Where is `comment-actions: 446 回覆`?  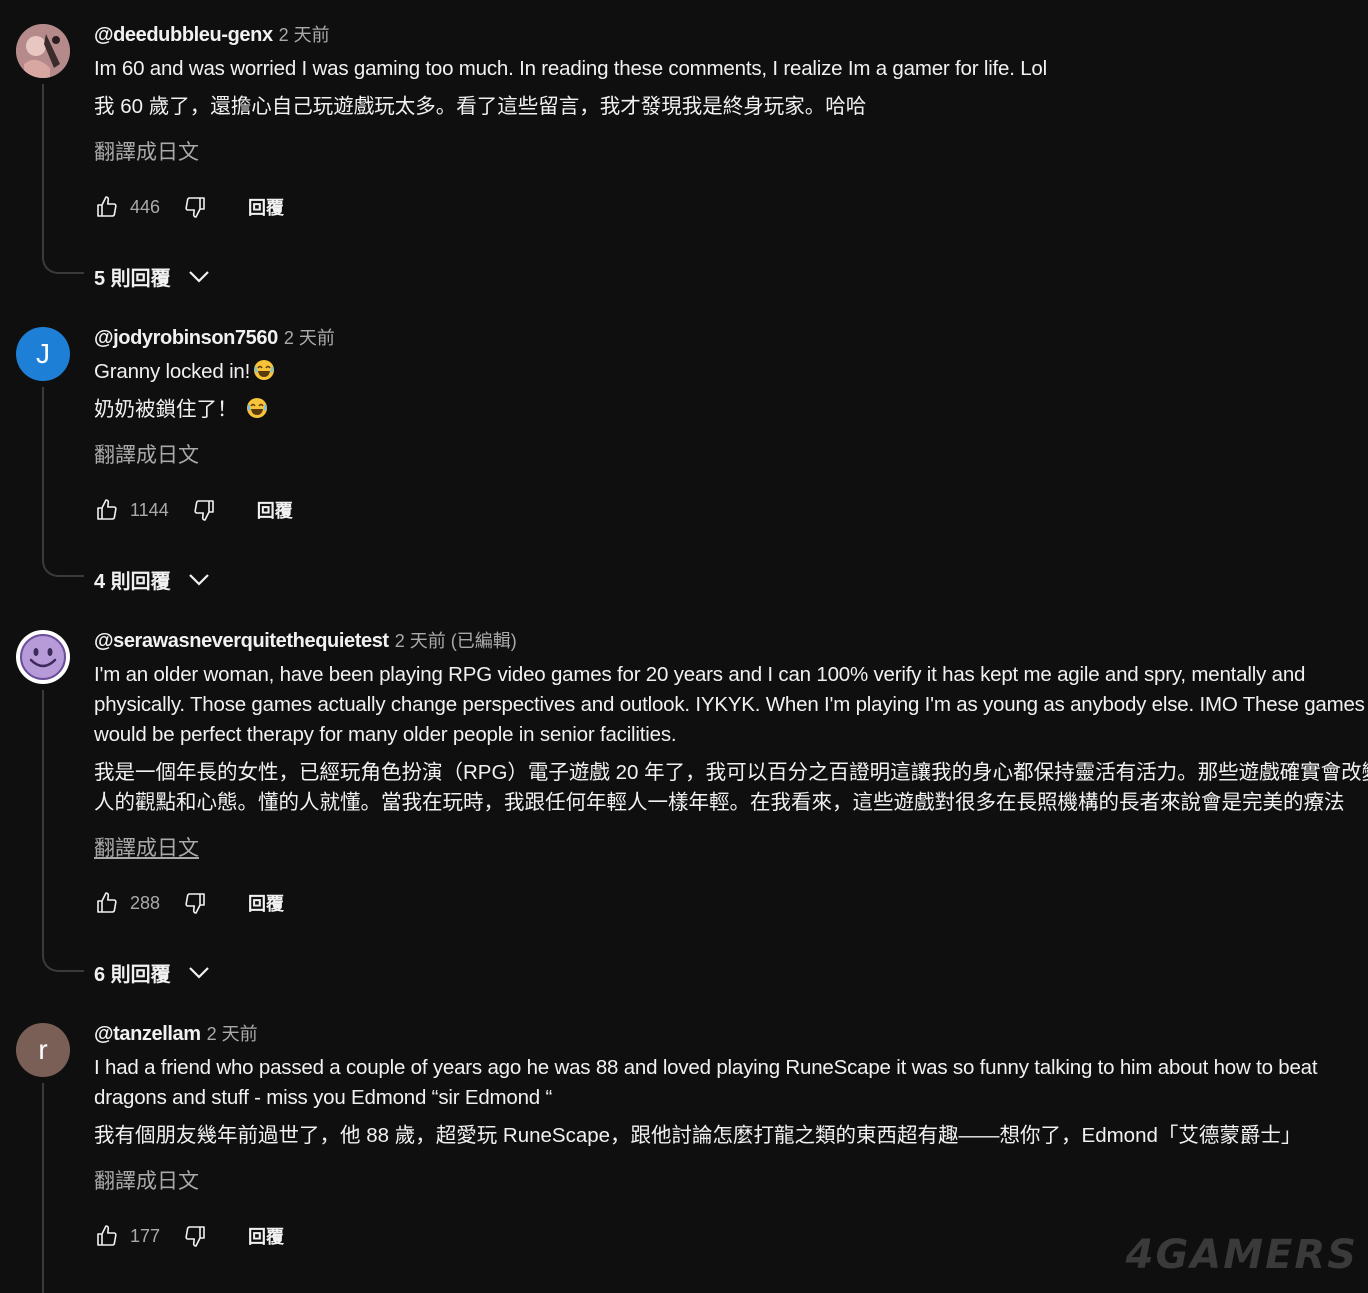 comment-actions: 446 回覆 is located at coordinates (189, 207).